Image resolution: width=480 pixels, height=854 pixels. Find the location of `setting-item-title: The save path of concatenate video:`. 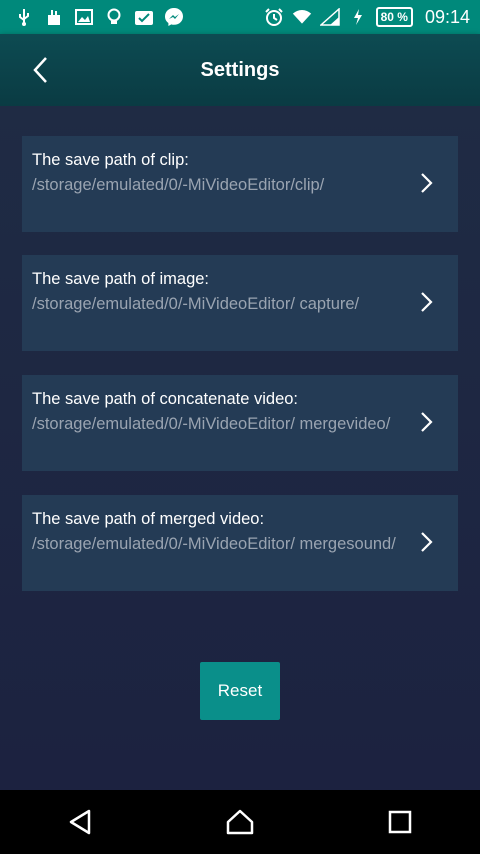

setting-item-title: The save path of concatenate video: is located at coordinates (165, 399).